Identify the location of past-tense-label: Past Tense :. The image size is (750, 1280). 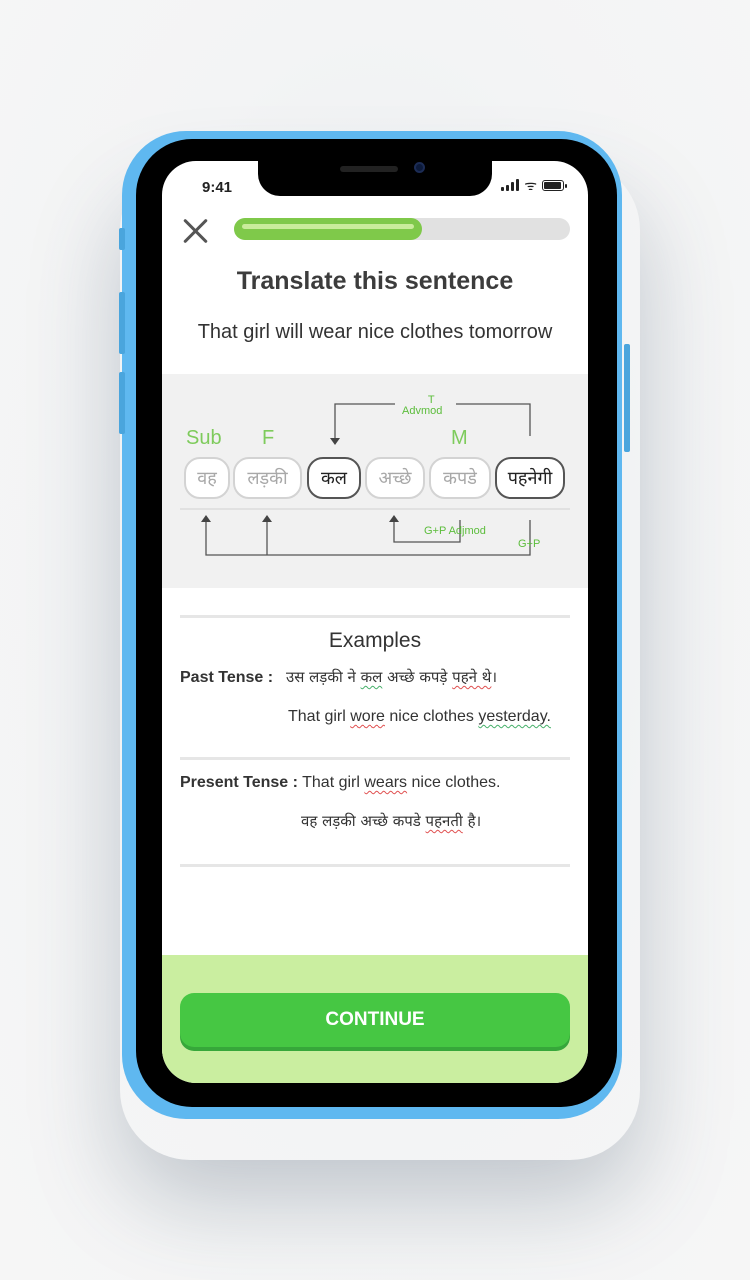
(227, 677).